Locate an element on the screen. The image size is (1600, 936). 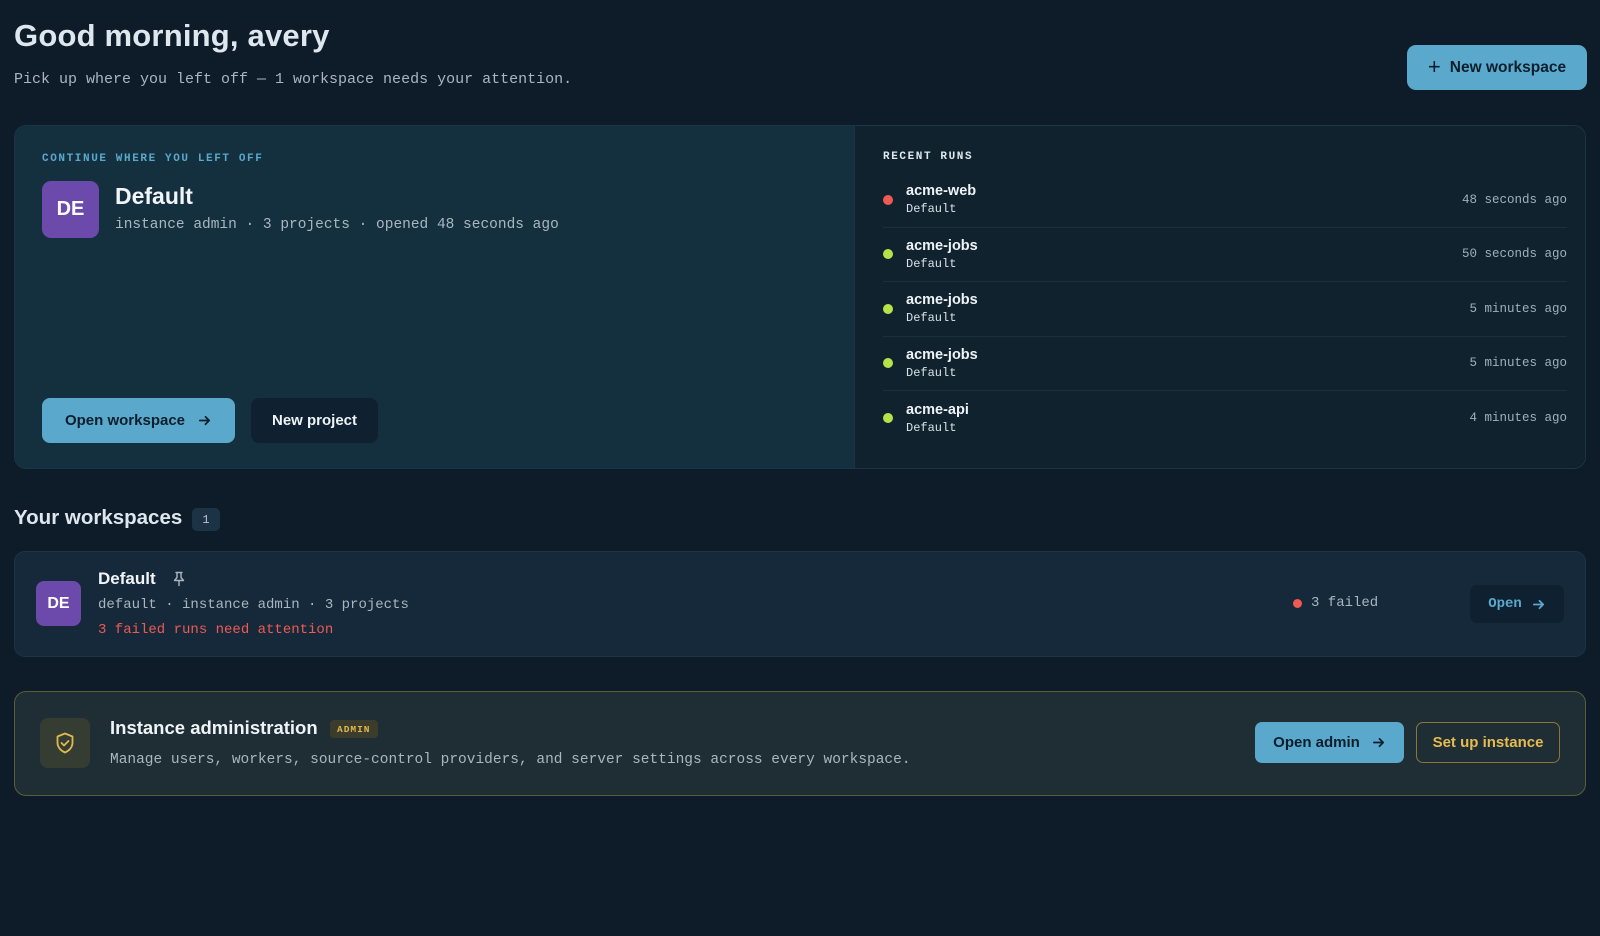
admin-title: Instance administration is located at coordinates (214, 727).